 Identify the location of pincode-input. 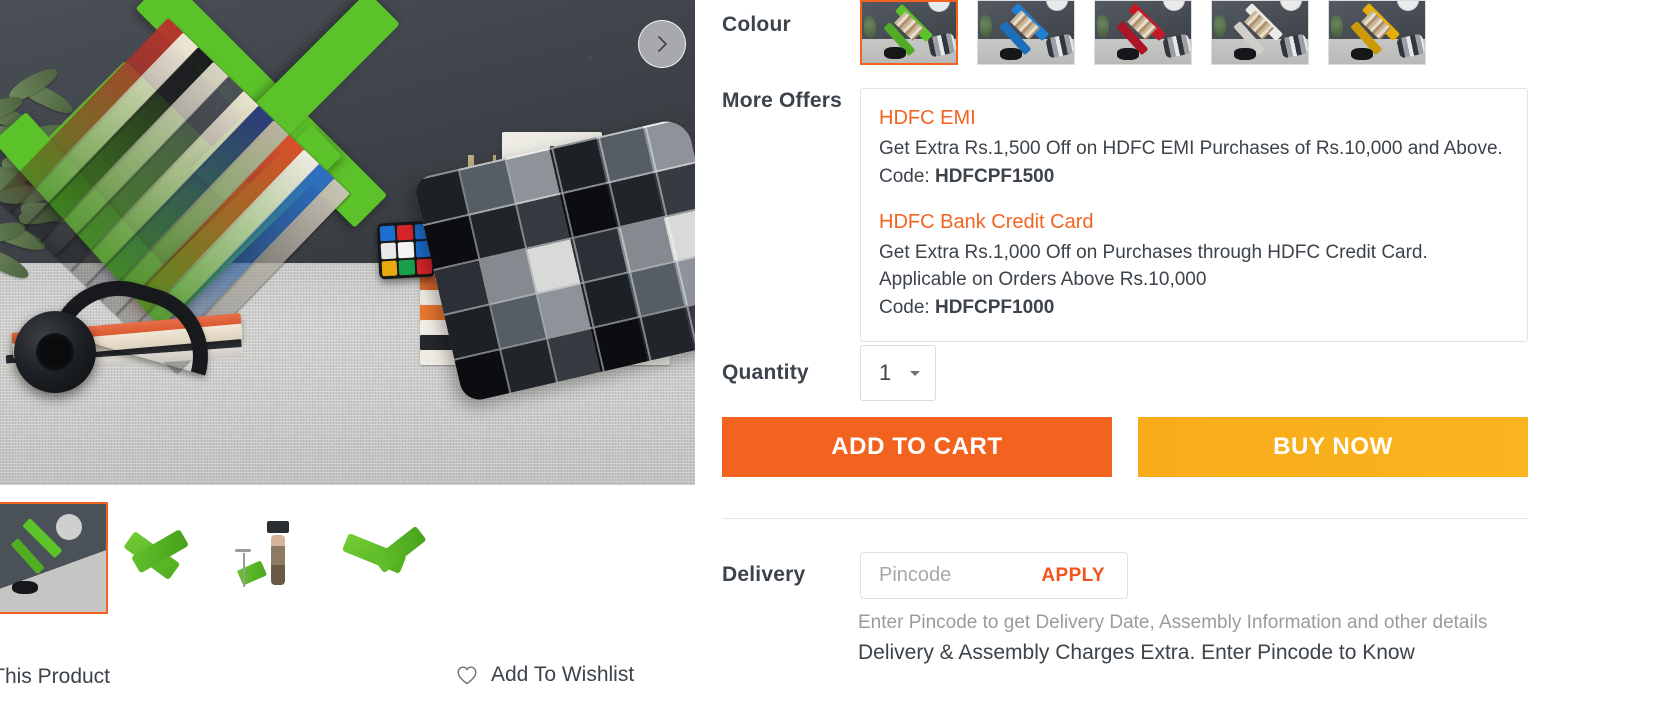
(949, 575).